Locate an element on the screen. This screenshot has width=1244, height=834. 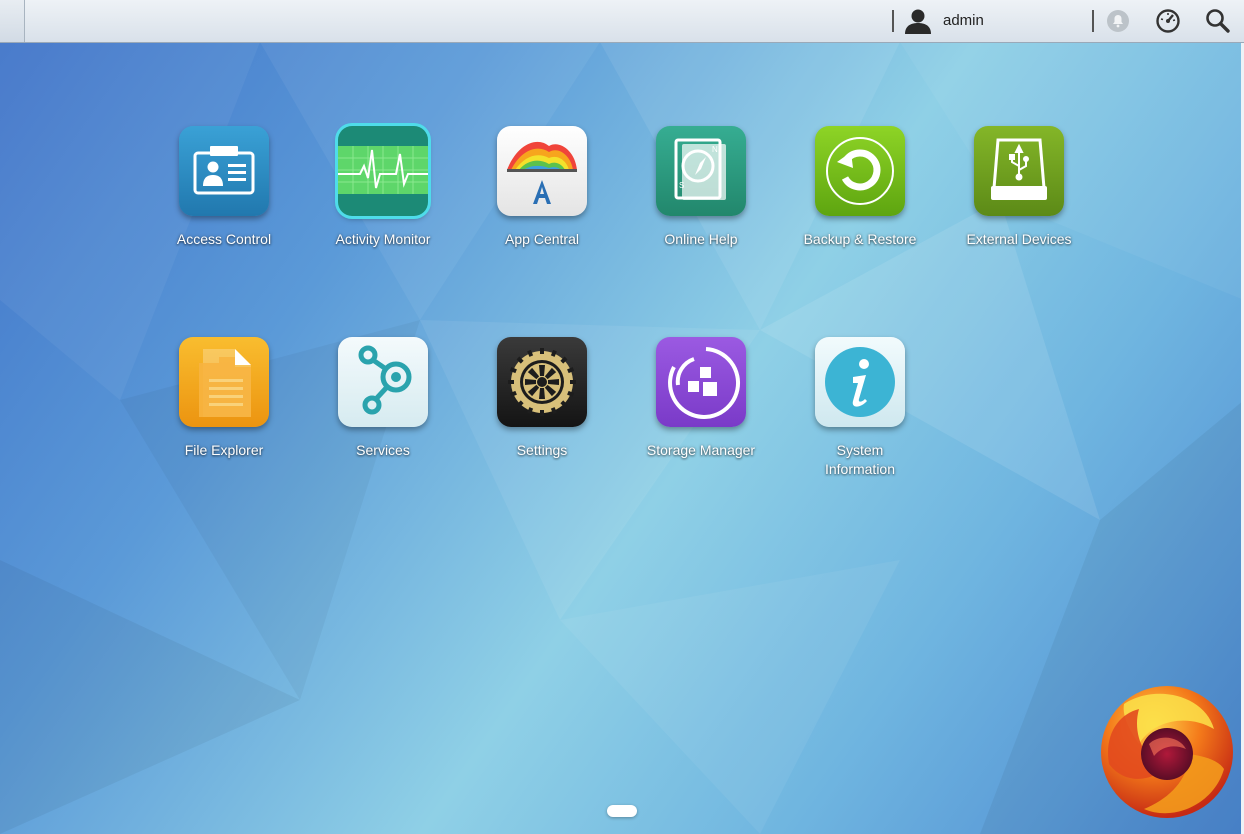
app-label: Storage Manager is located at coordinates (701, 450).